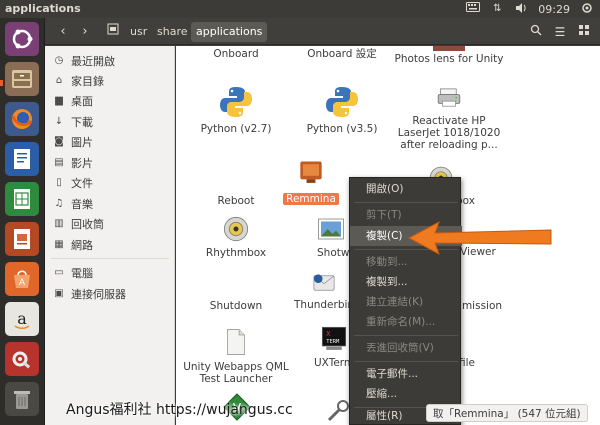  Describe the element at coordinates (497, 9) in the screenshot. I see `network-arrows-icon: ⇅` at that location.